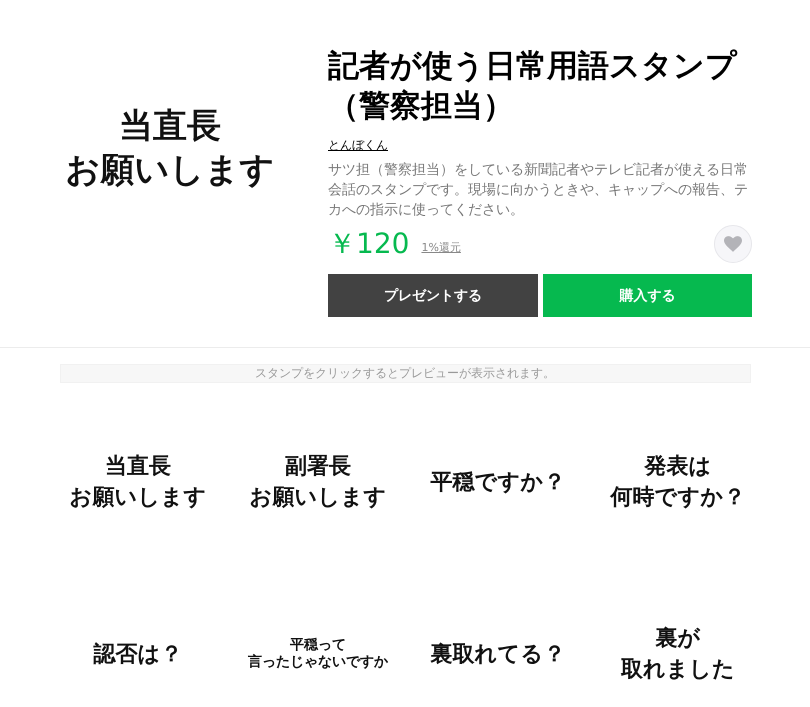  What do you see at coordinates (498, 482) in the screenshot?
I see `sticker-item: 平穏ですか？` at bounding box center [498, 482].